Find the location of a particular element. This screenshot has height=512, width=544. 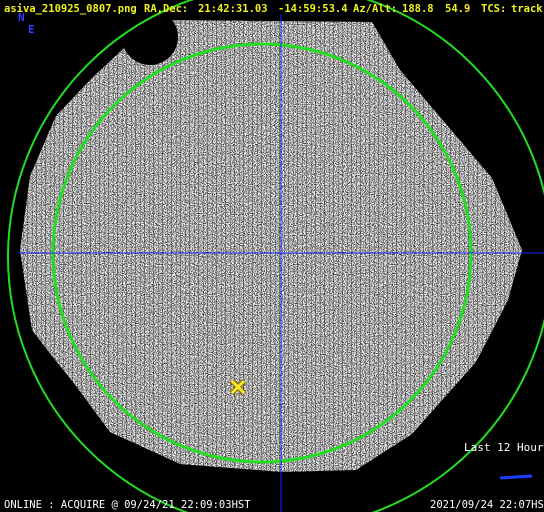

legend-label: Last 12 Hours is located at coordinates (504, 447).